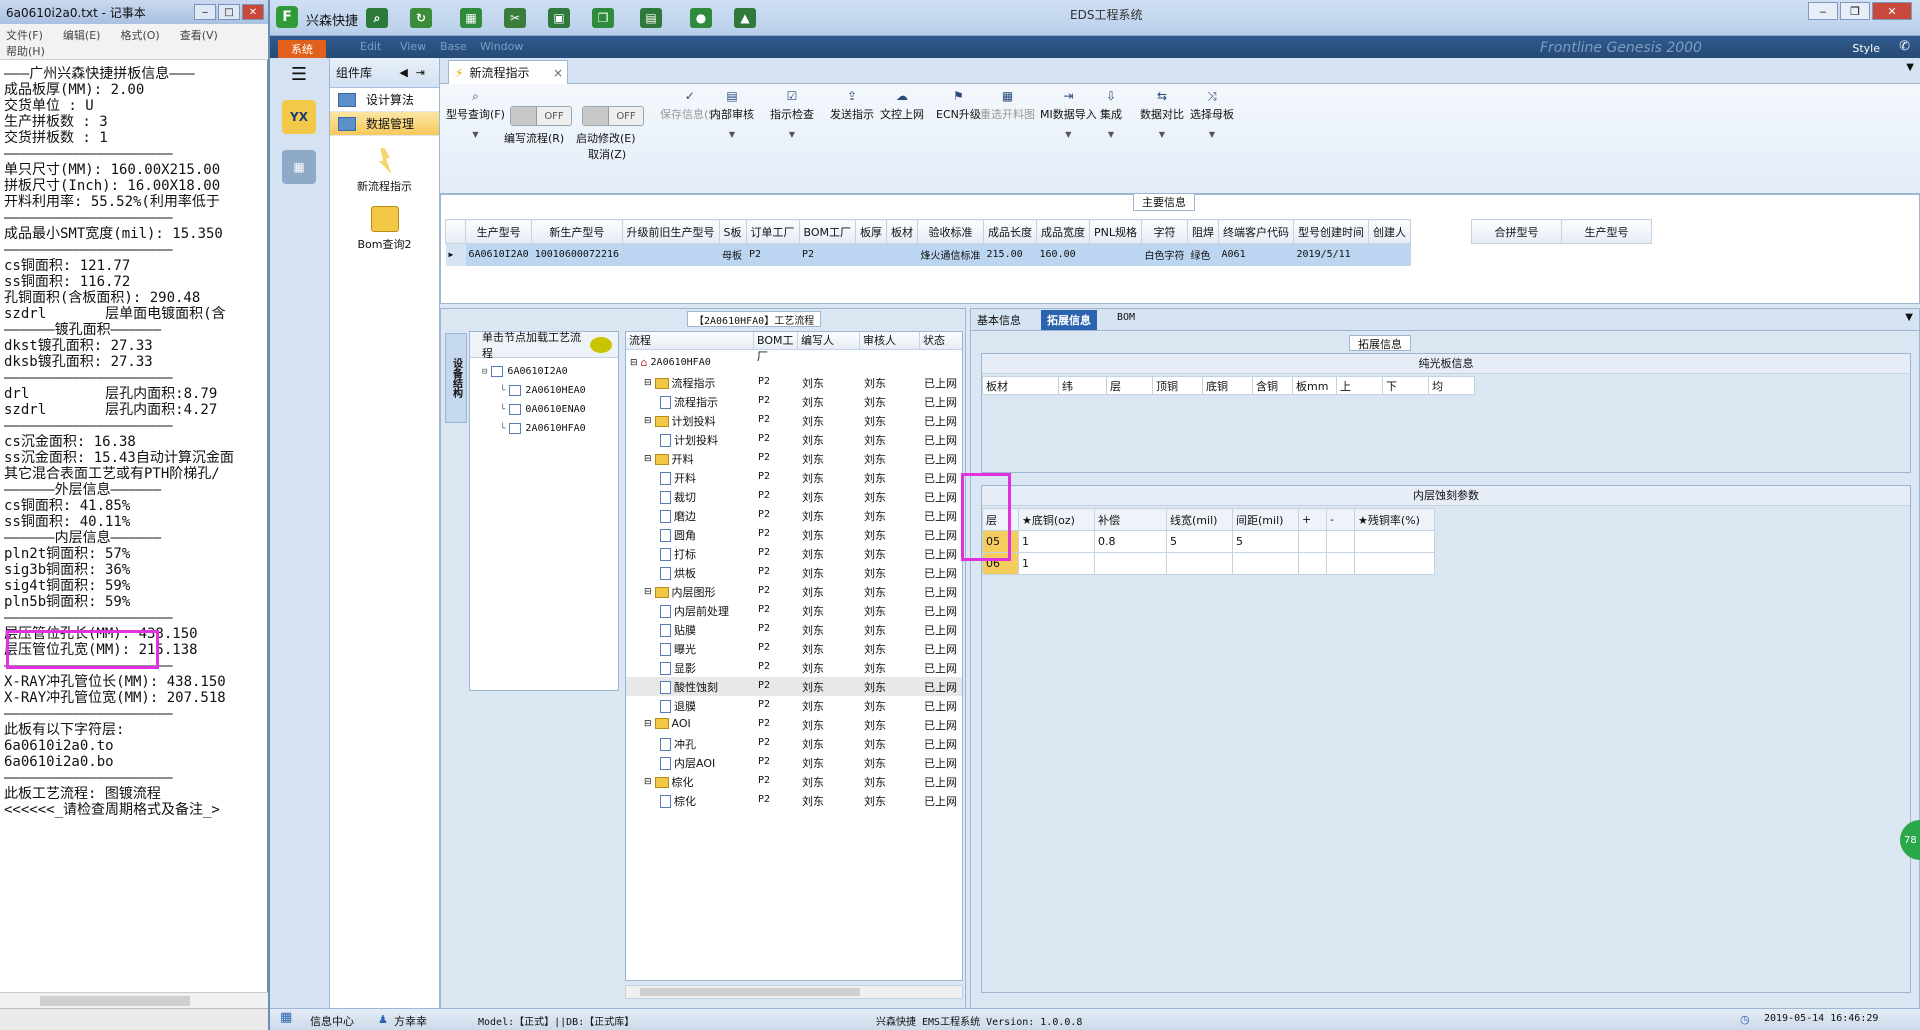 This screenshot has width=1920, height=1030. What do you see at coordinates (772, 231) in the screenshot?
I see `main-col-header: 订单工厂` at bounding box center [772, 231].